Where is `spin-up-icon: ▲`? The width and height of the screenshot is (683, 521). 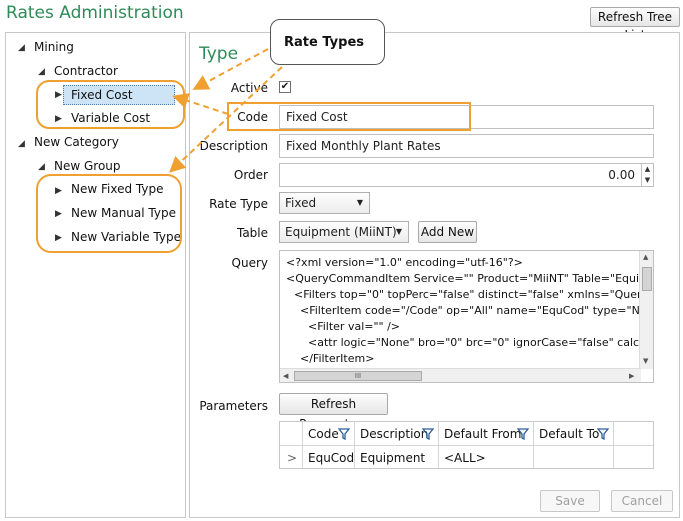 spin-up-icon: ▲ is located at coordinates (647, 169).